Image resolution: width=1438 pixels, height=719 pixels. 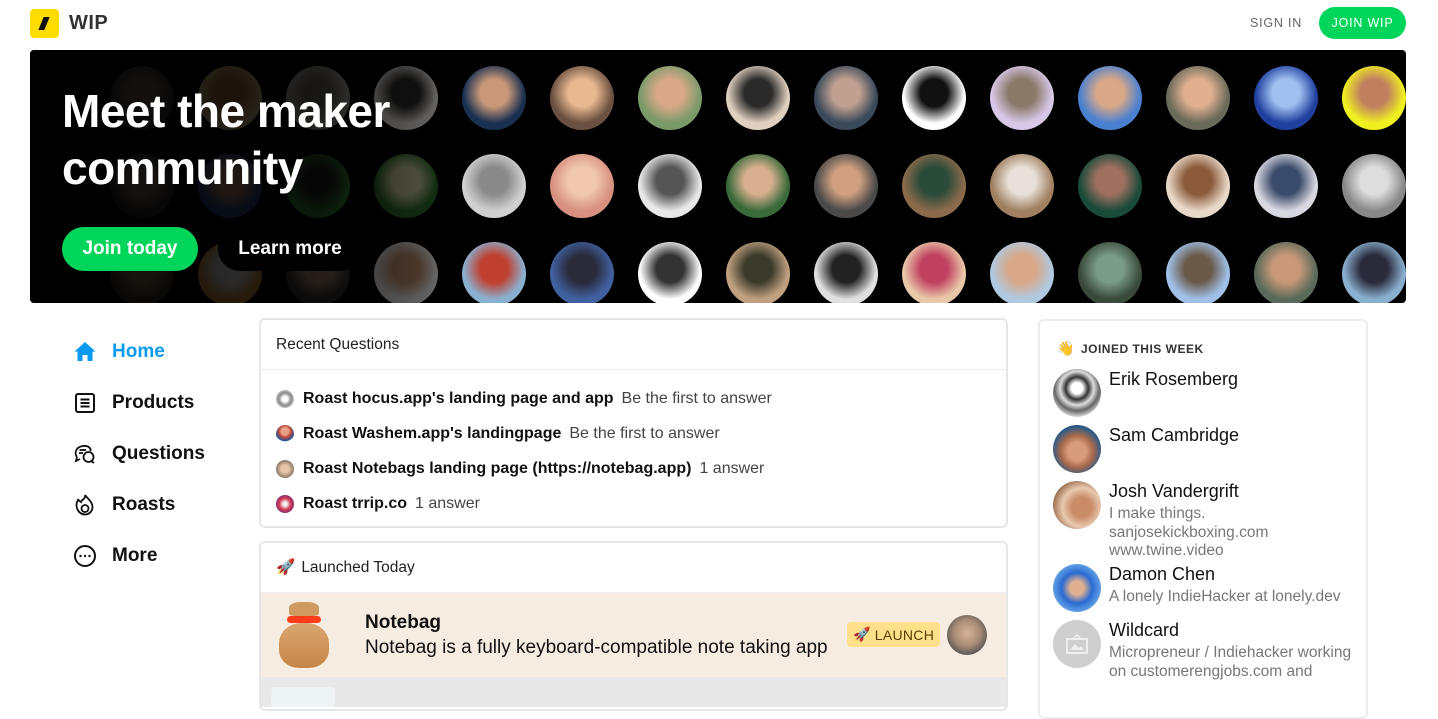 I want to click on card-title: 👋 JOINED THIS WEEK, so click(x=1130, y=348).